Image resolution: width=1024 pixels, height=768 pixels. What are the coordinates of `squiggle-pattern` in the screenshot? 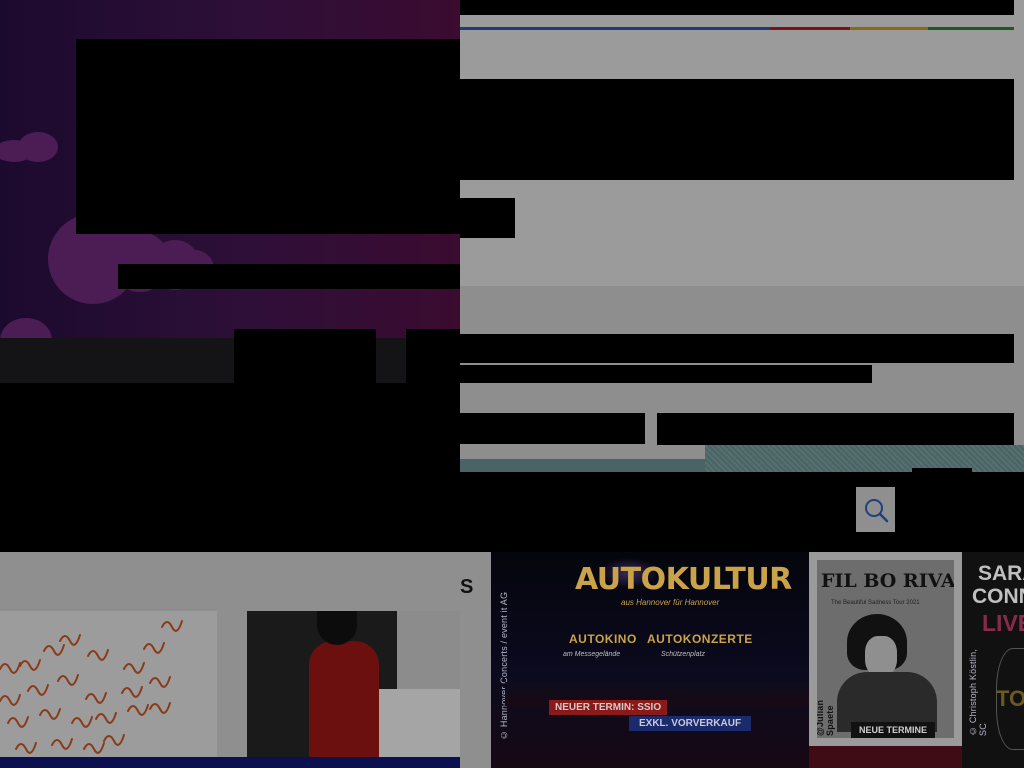 It's located at (91, 687).